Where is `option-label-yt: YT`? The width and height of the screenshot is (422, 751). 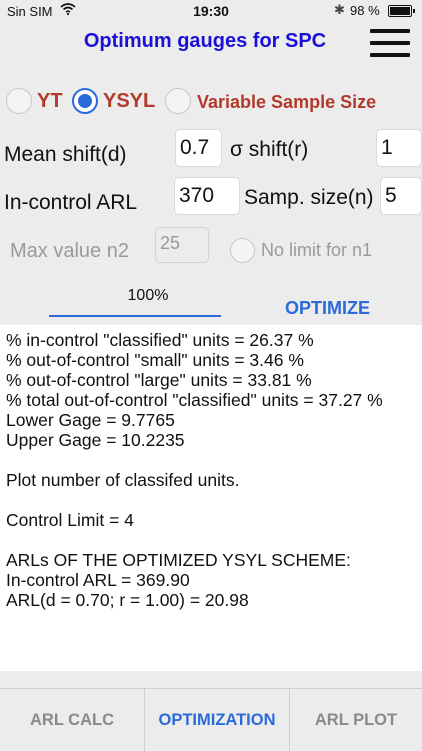
option-label-yt: YT is located at coordinates (50, 101).